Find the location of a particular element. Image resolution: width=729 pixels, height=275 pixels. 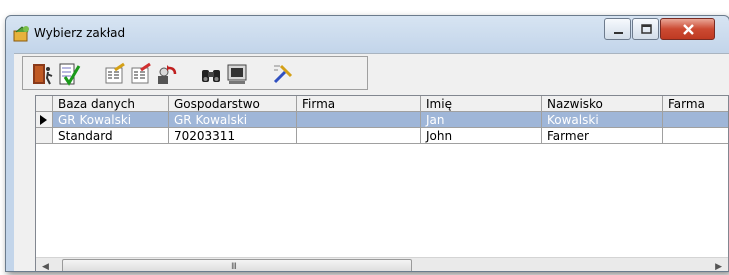

table-cell: John is located at coordinates (481, 136).